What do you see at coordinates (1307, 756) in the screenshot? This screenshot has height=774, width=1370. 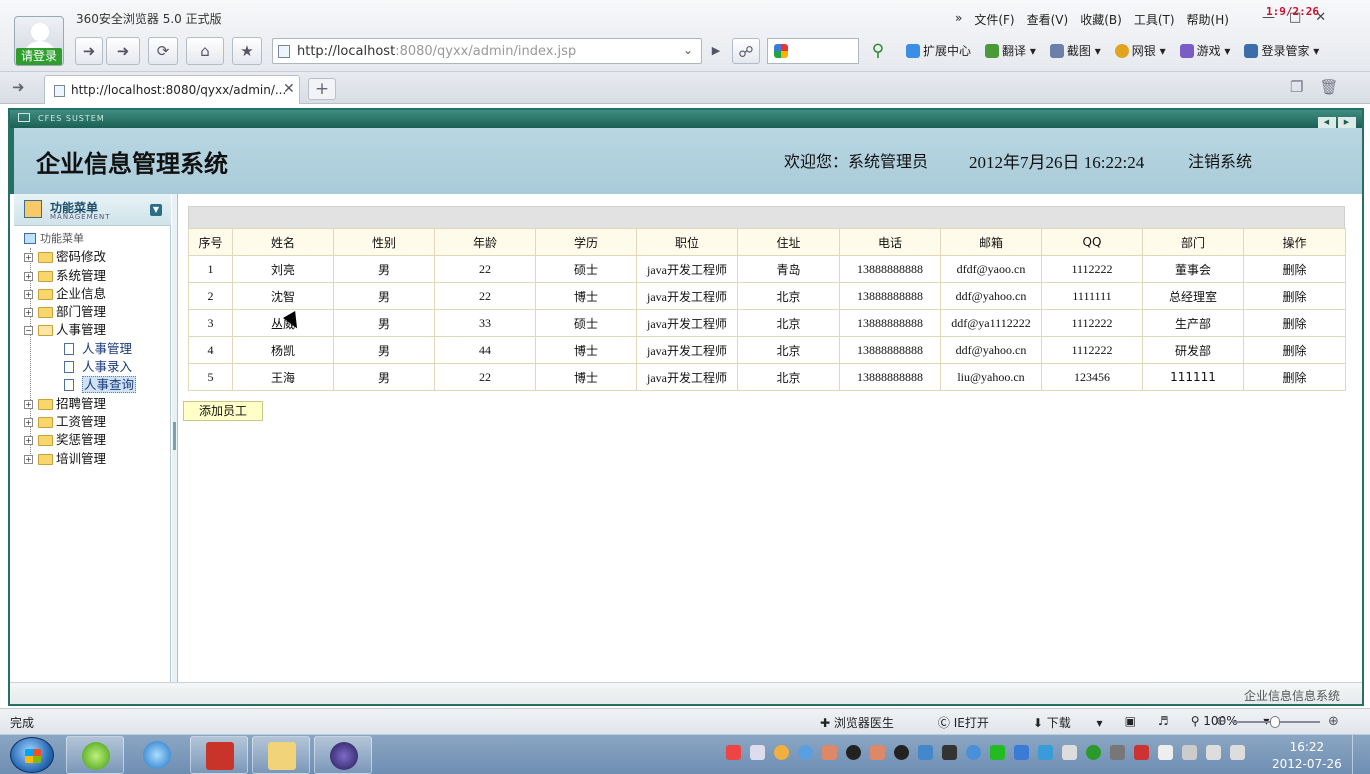 I see `taskbar-clock: 16:22 2012-07-26` at bounding box center [1307, 756].